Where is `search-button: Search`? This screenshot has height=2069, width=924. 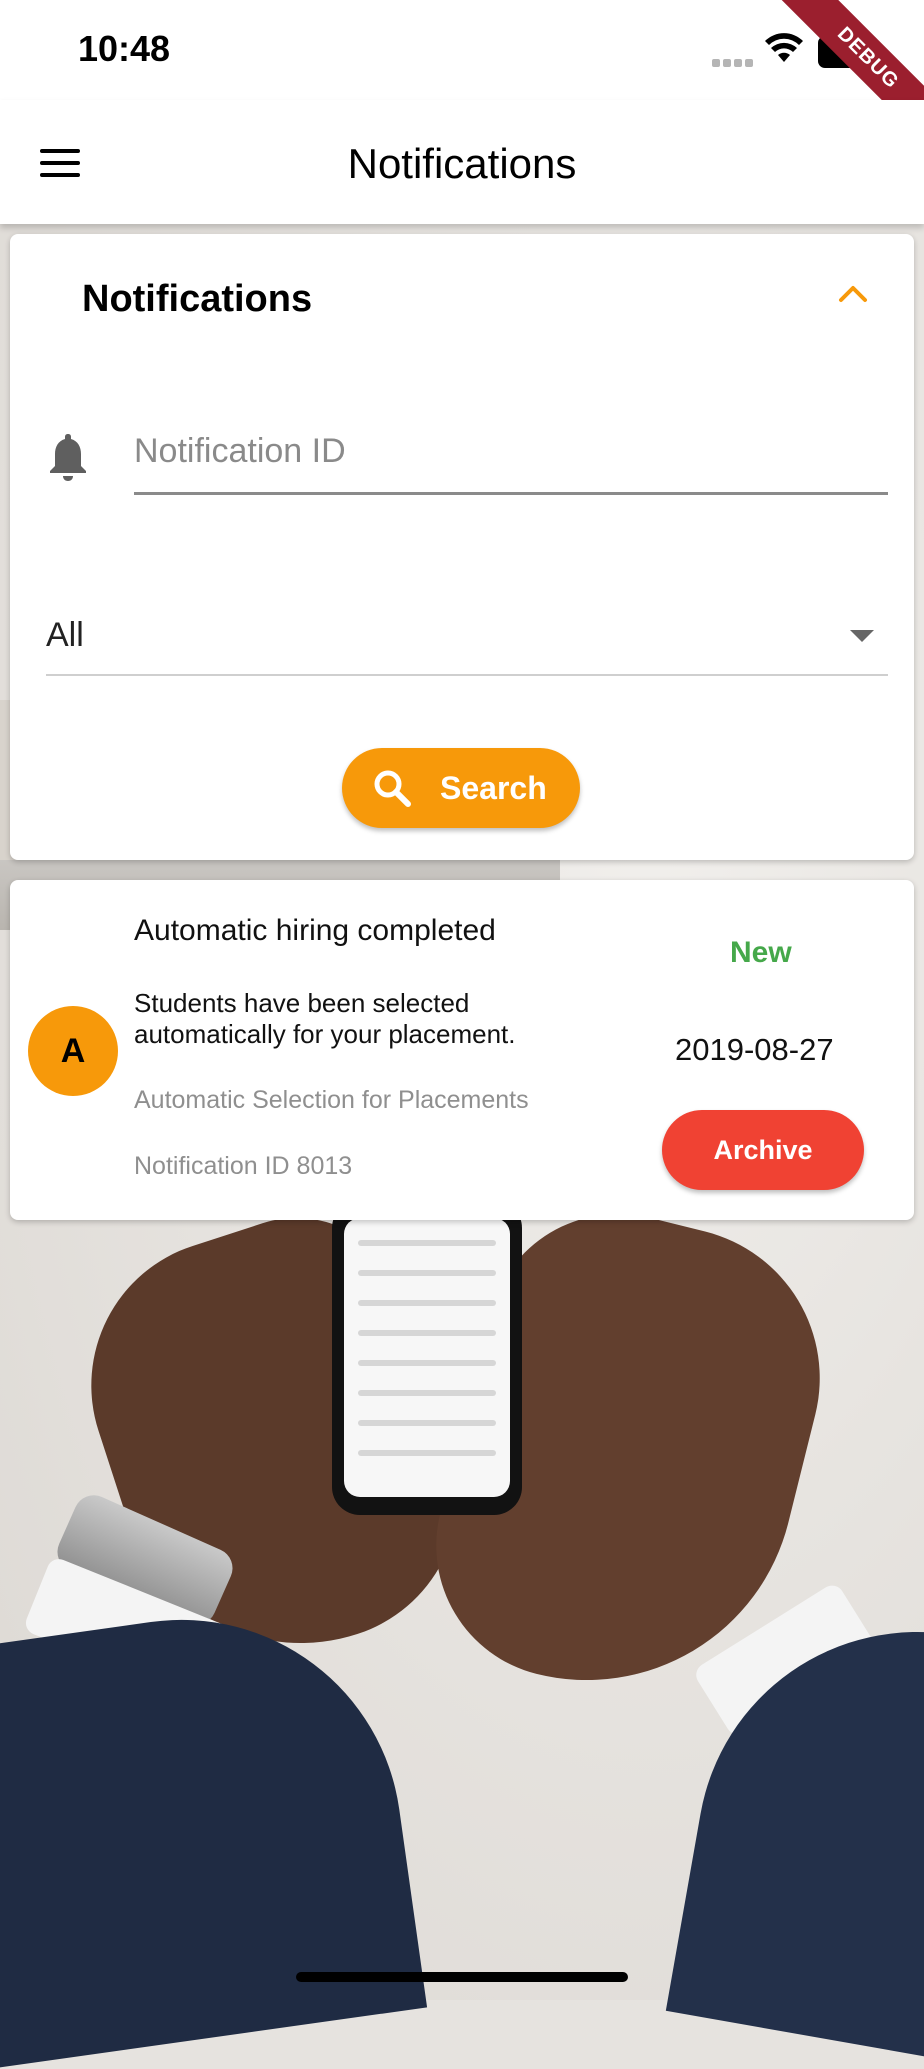 search-button: Search is located at coordinates (461, 788).